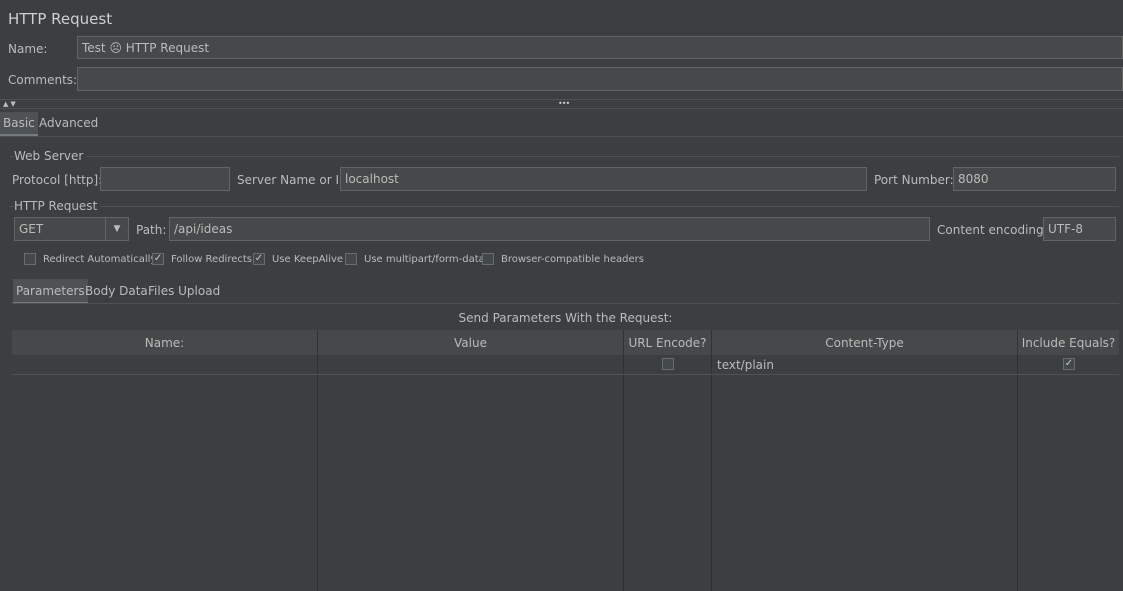 The height and width of the screenshot is (591, 1123). What do you see at coordinates (351, 259) in the screenshot?
I see `use-multipart-checkbox` at bounding box center [351, 259].